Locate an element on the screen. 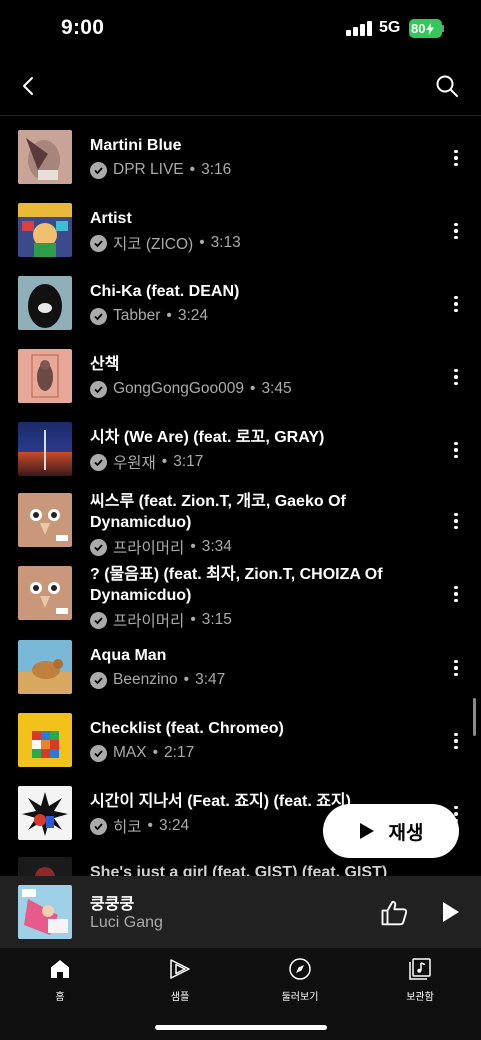 This screenshot has width=481, height=1040. track-meta: DPR LIVE • 3:16 is located at coordinates (160, 170).